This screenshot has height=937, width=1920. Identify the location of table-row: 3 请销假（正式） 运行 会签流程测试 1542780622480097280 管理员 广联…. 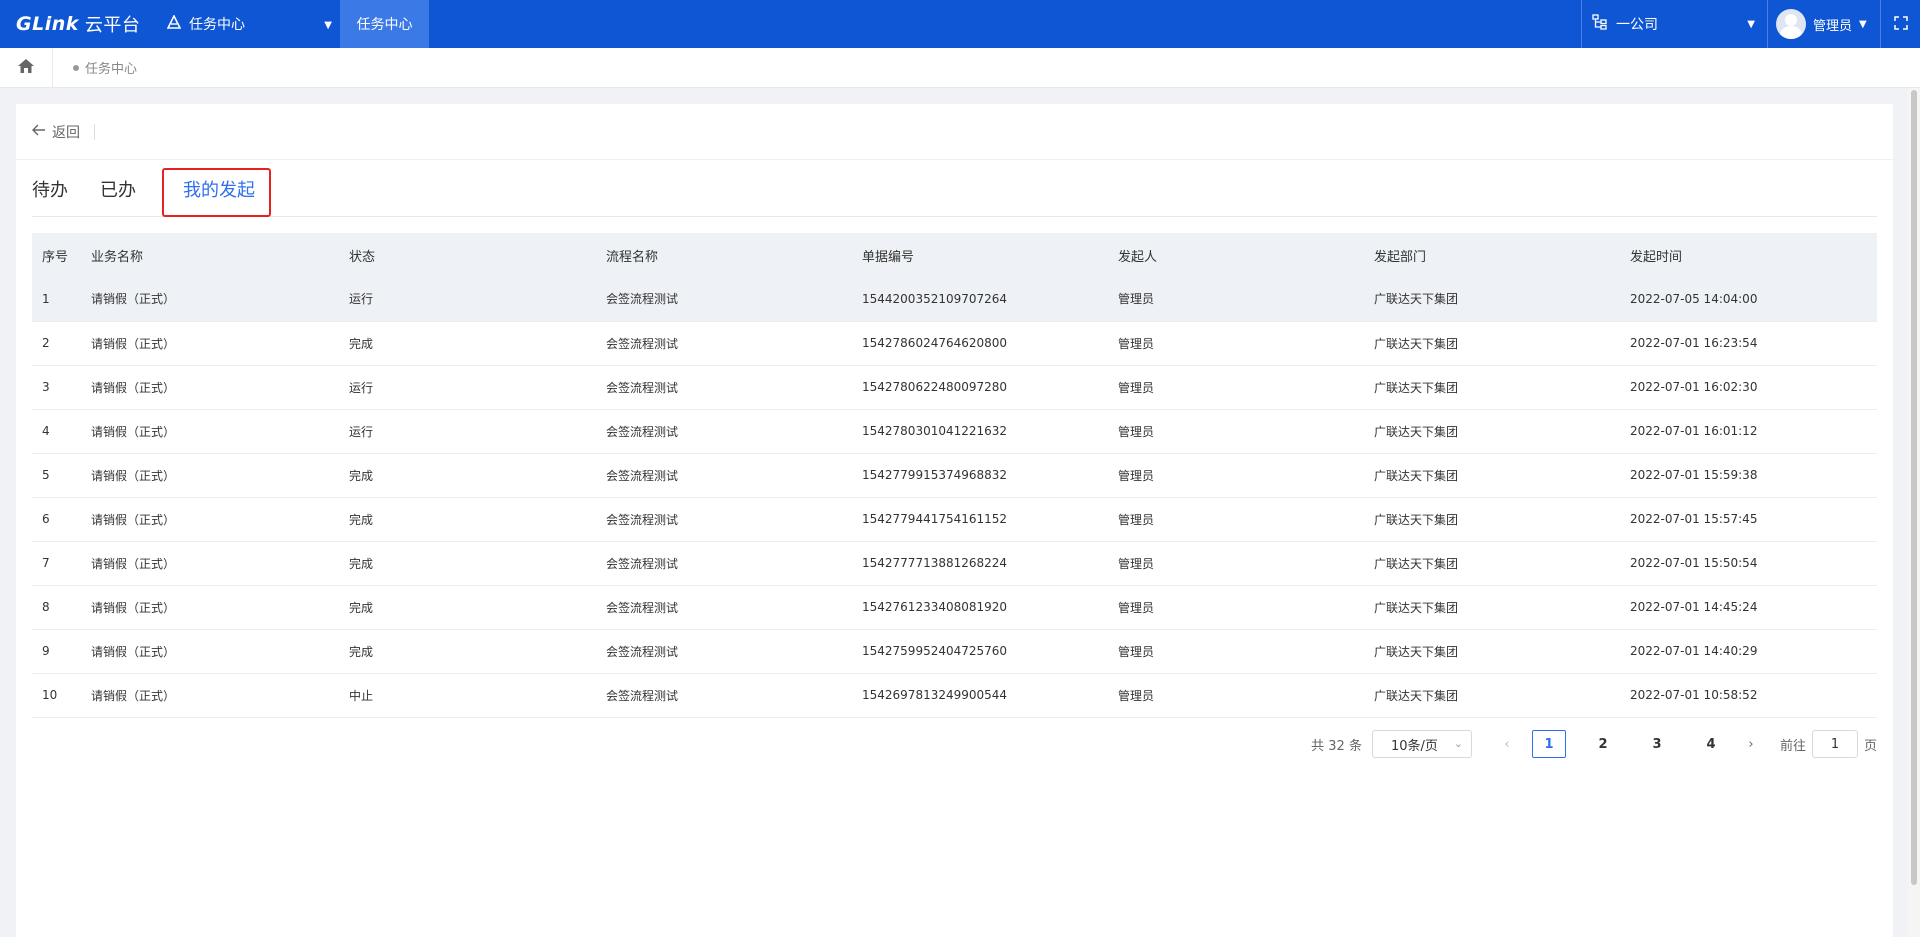
(954, 387).